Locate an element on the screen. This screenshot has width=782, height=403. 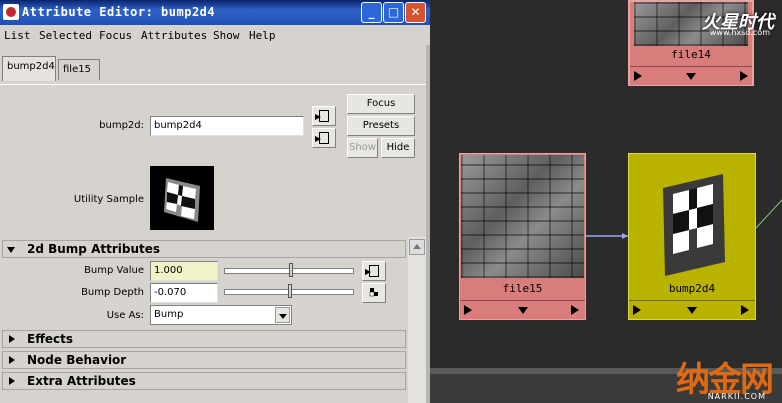
bump-checker-icon is located at coordinates (694, 225).